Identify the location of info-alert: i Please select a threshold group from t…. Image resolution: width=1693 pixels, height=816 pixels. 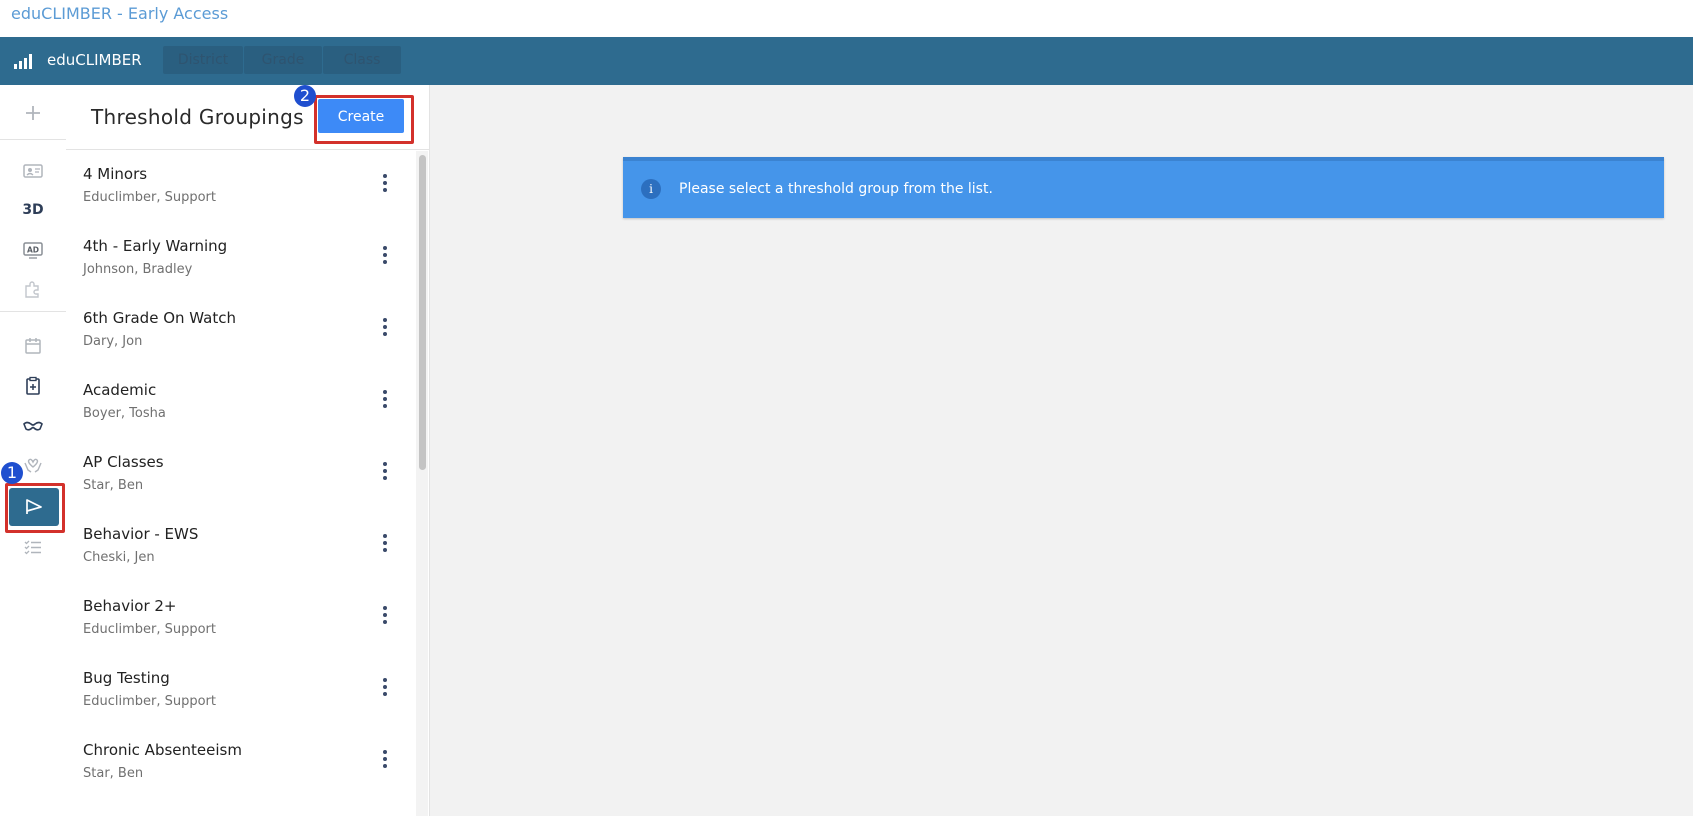
(1143, 187).